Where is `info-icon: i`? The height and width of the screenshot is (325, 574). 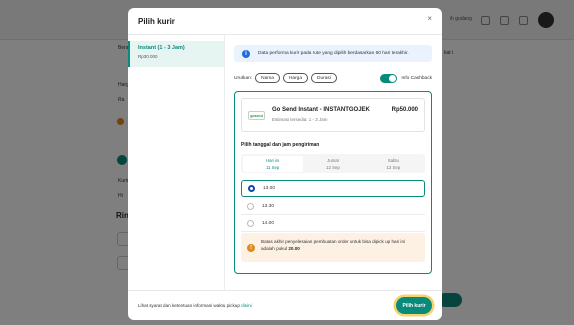
info-icon: i is located at coordinates (246, 53).